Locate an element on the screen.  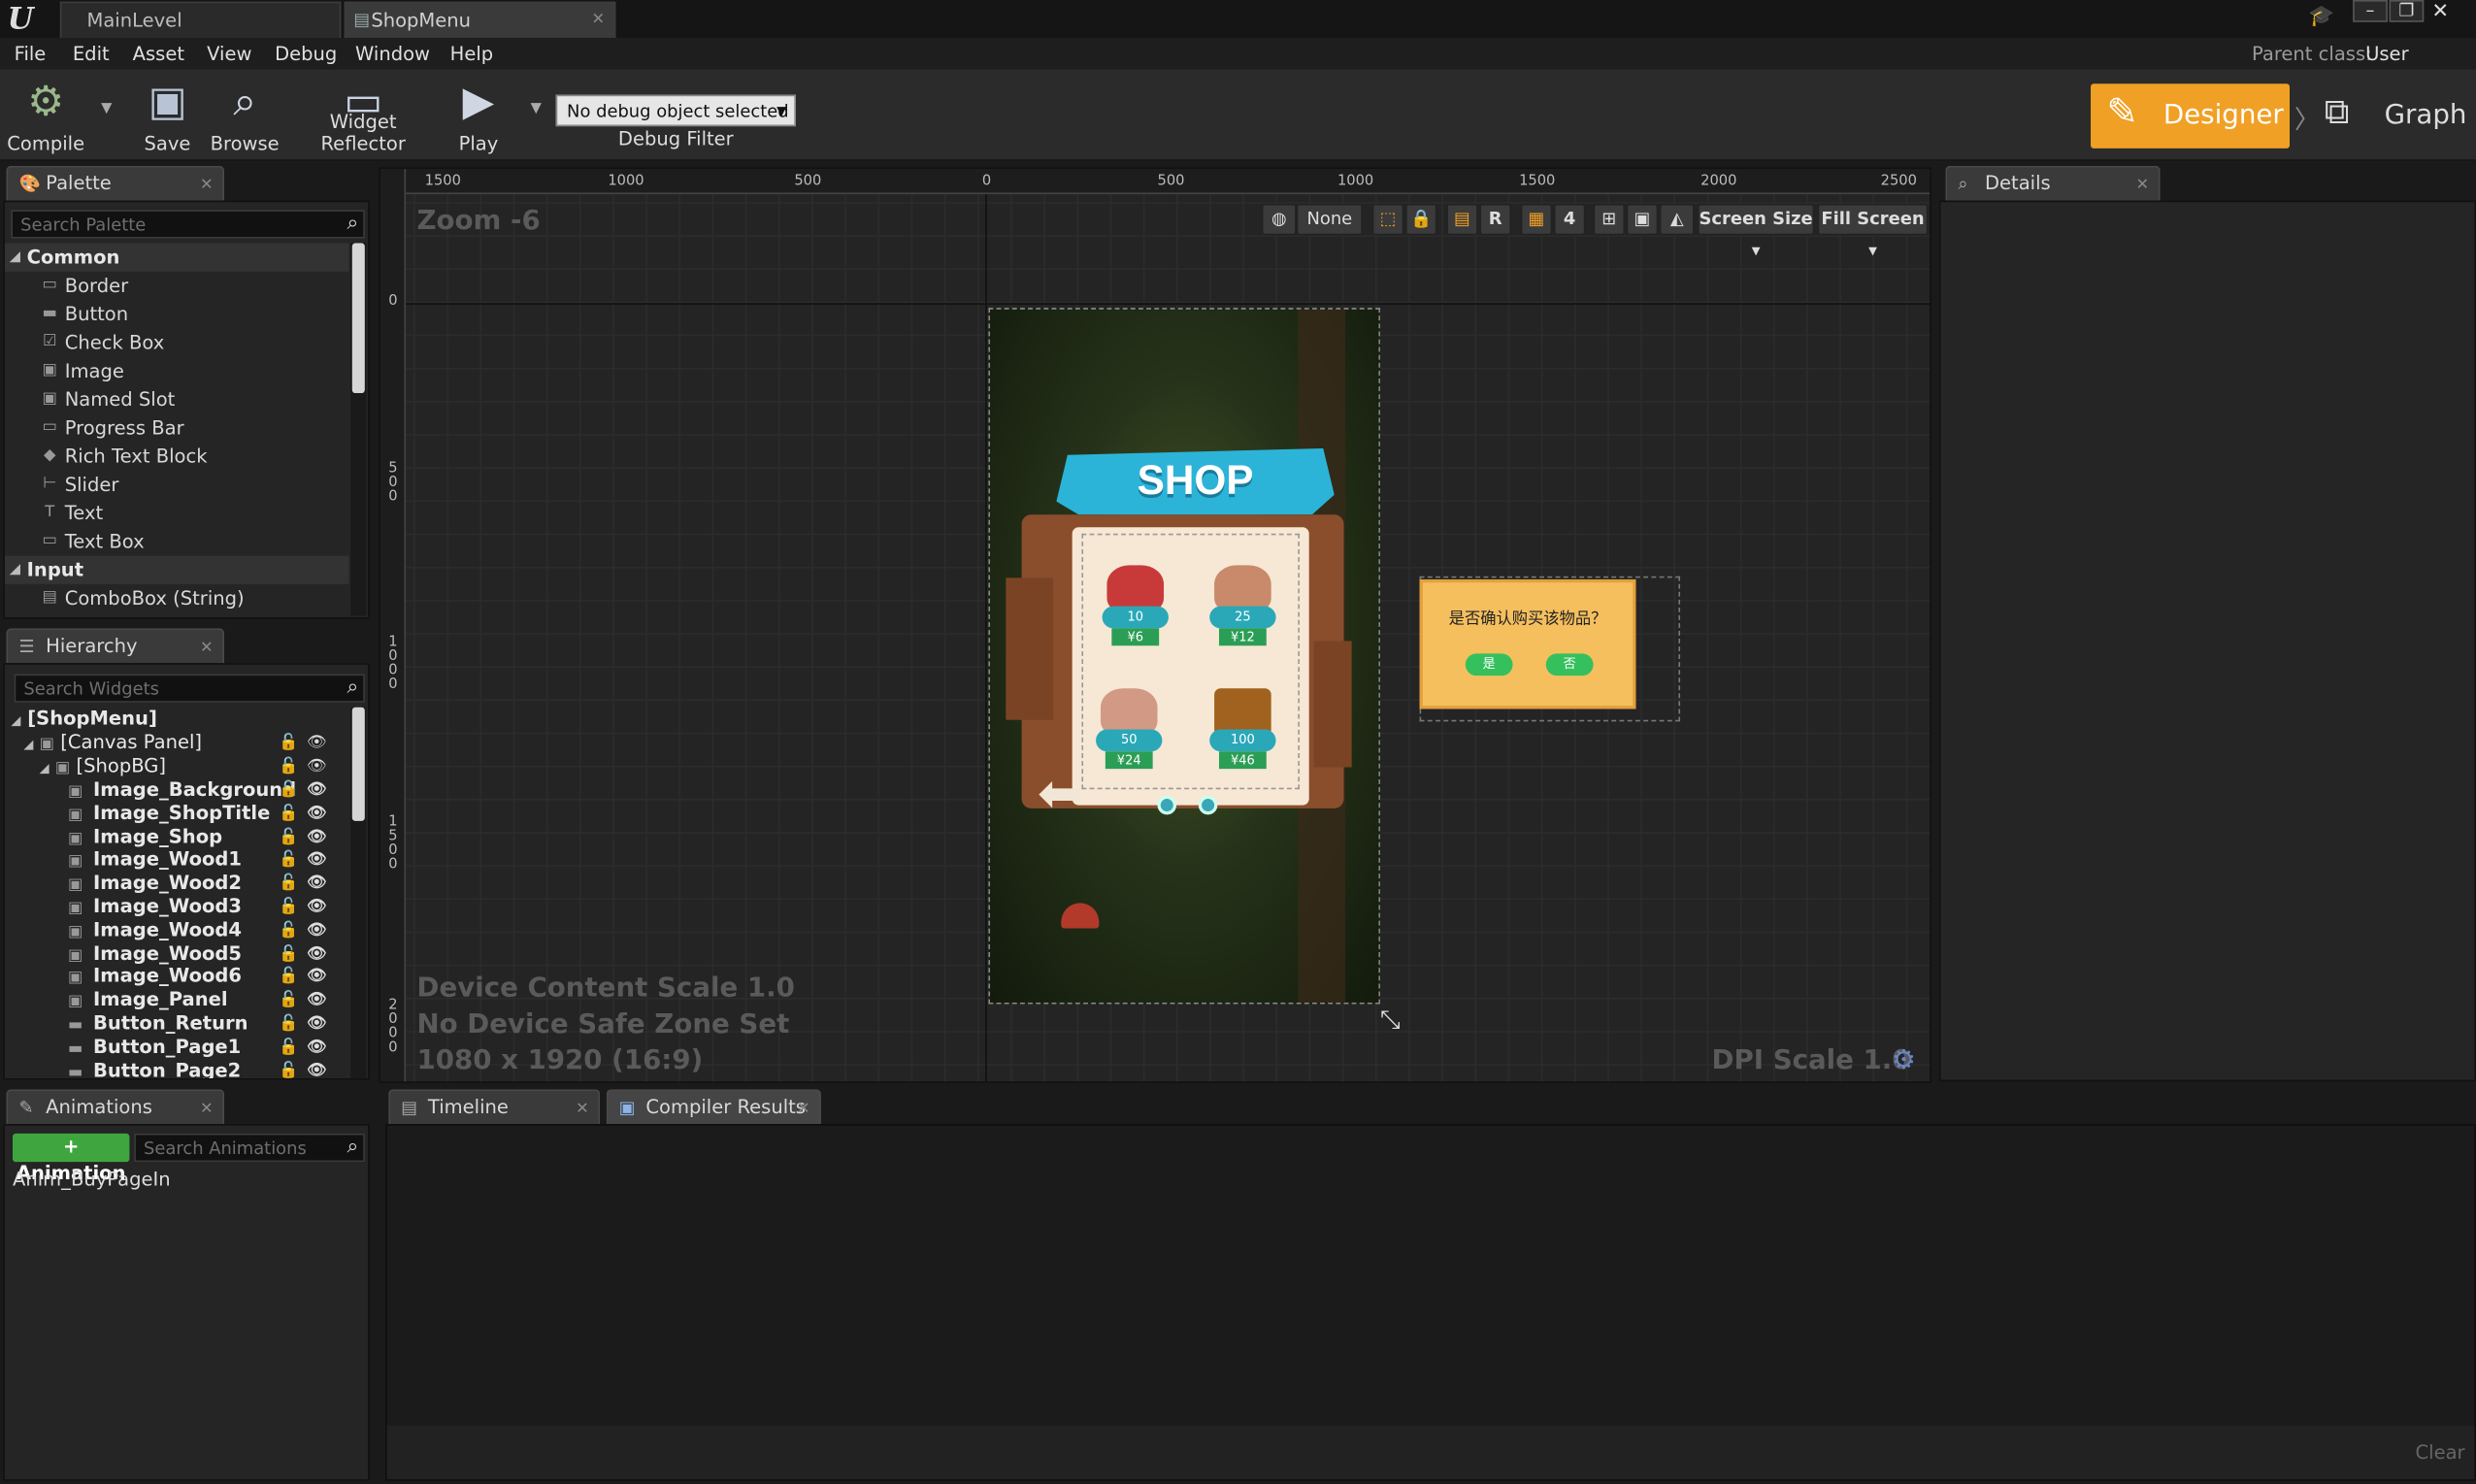
close-compiler-results-icon: ✕ is located at coordinates (803, 1109).